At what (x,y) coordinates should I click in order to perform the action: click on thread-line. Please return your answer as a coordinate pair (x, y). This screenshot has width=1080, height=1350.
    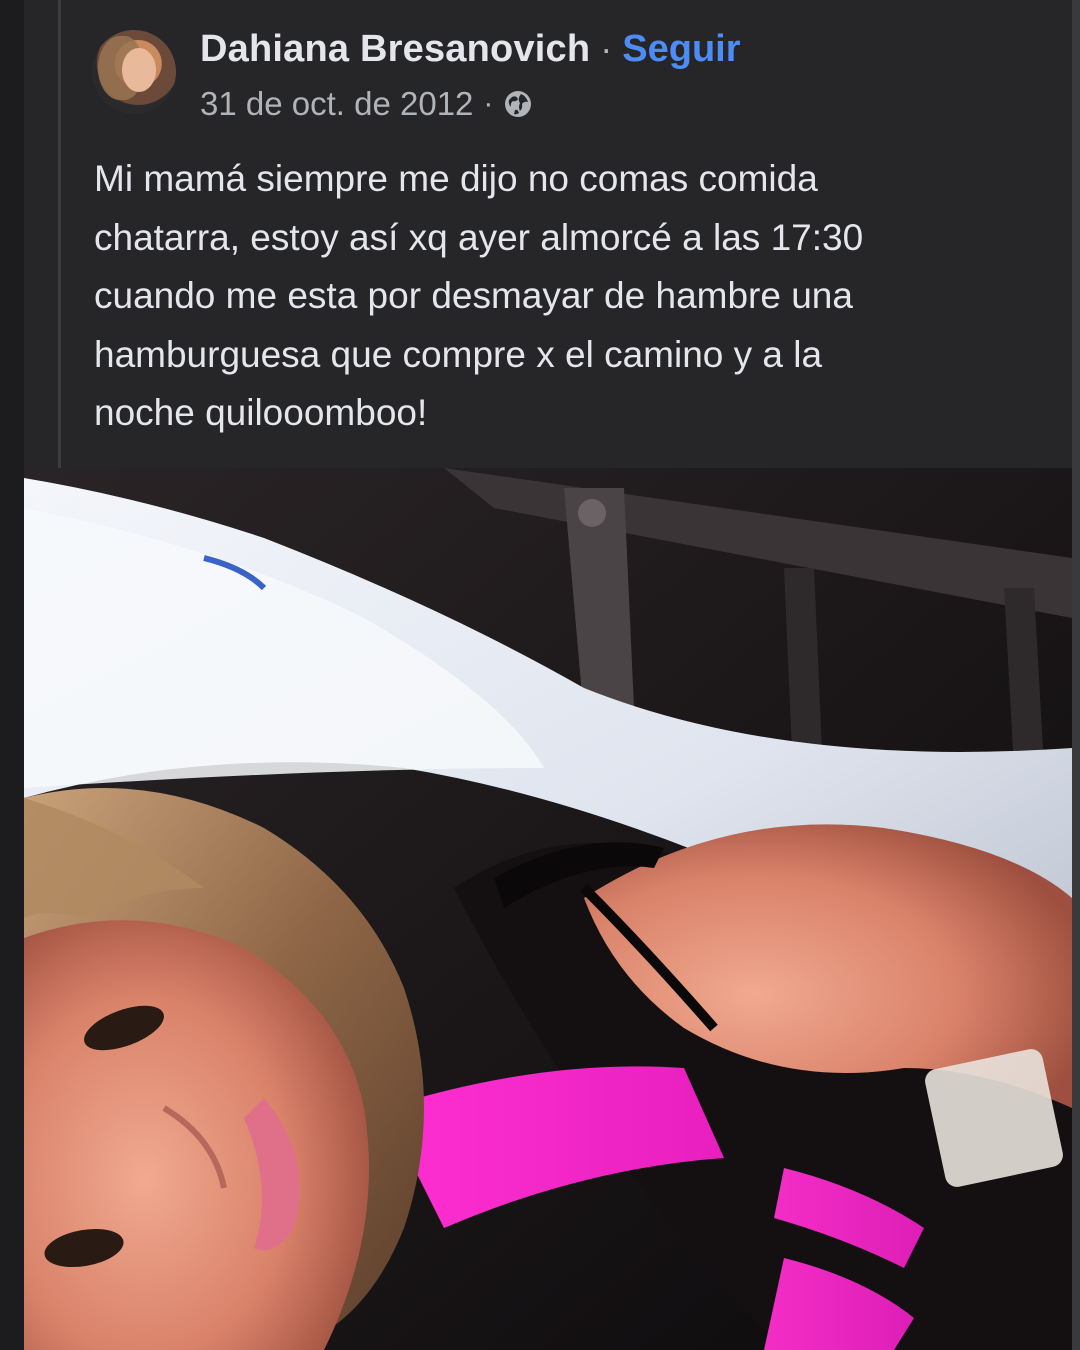
    Looking at the image, I should click on (59, 234).